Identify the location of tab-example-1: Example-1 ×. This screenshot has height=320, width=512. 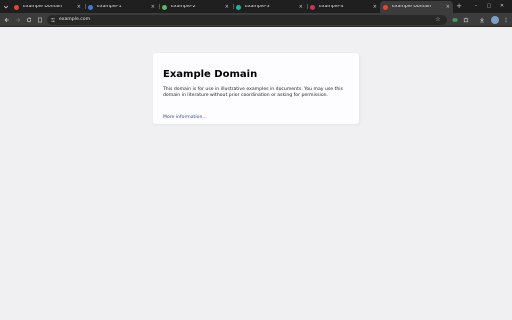
(121, 7).